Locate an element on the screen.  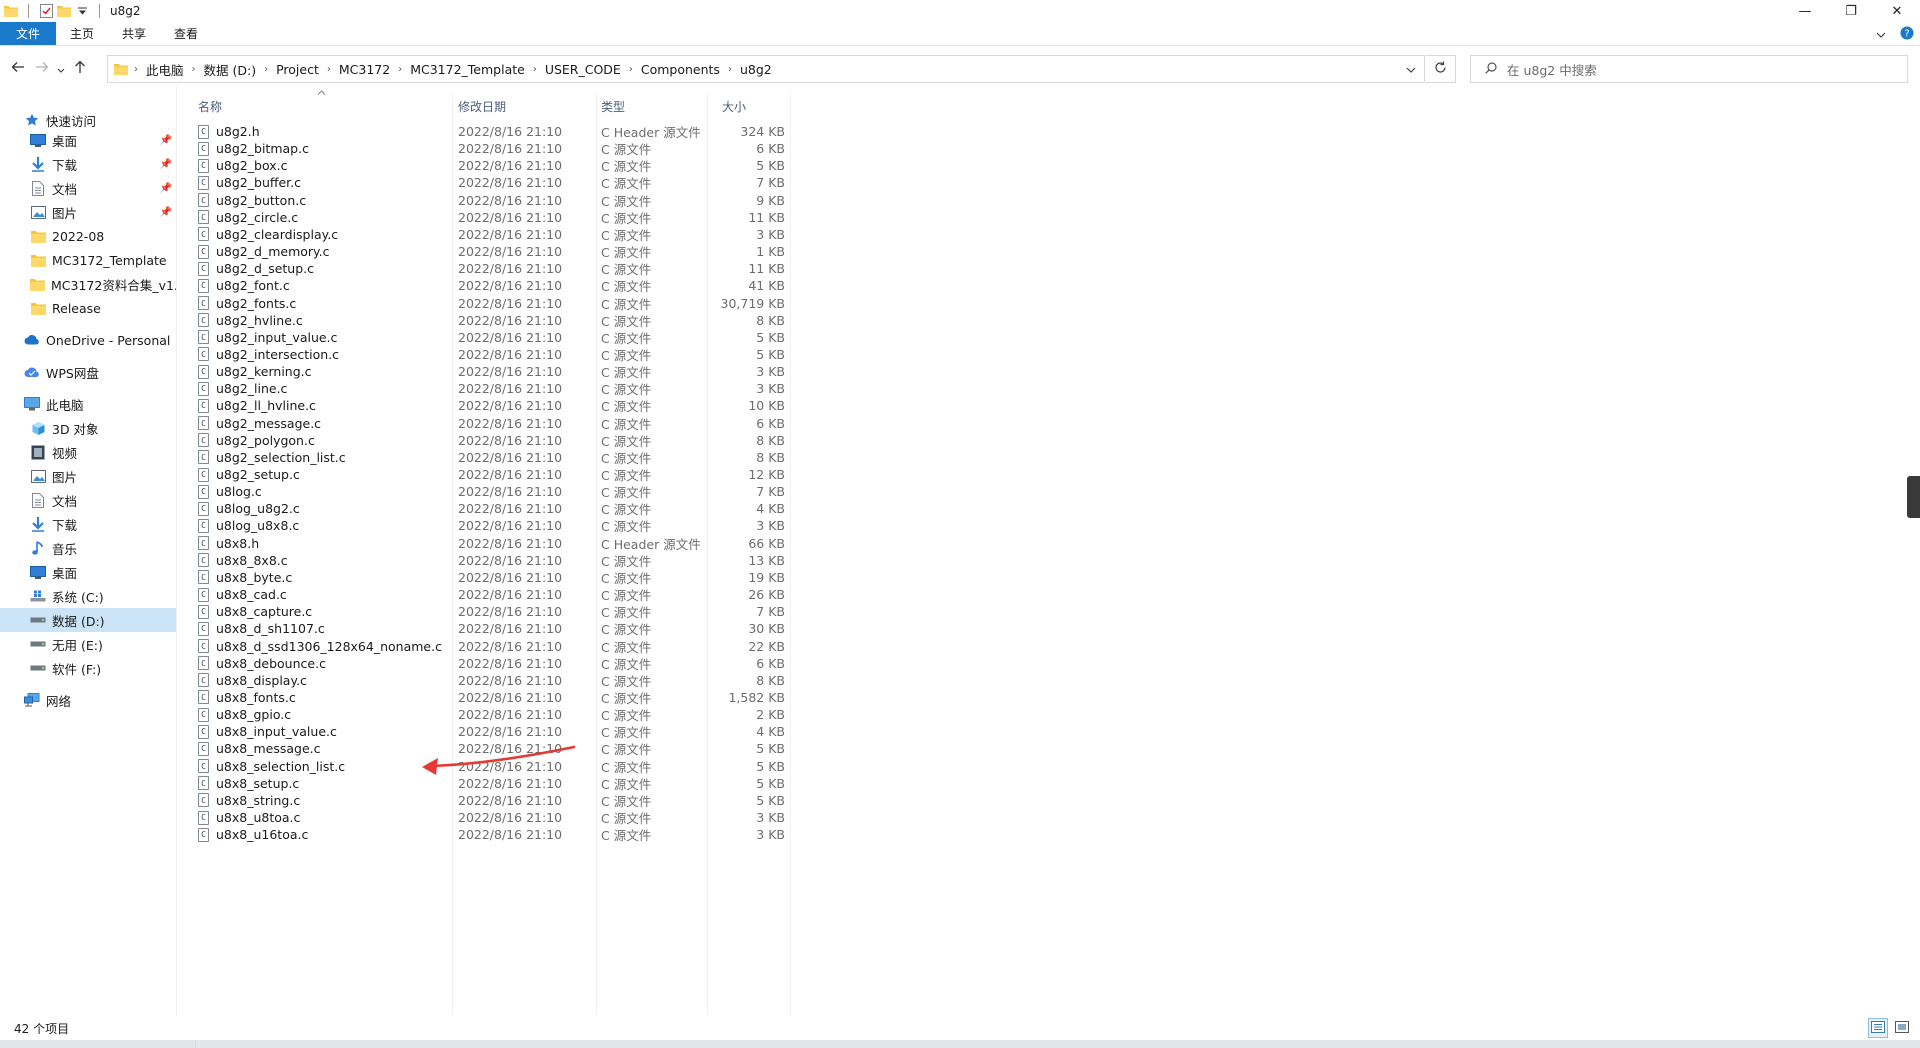
scroll-handle is located at coordinates (1913, 497).